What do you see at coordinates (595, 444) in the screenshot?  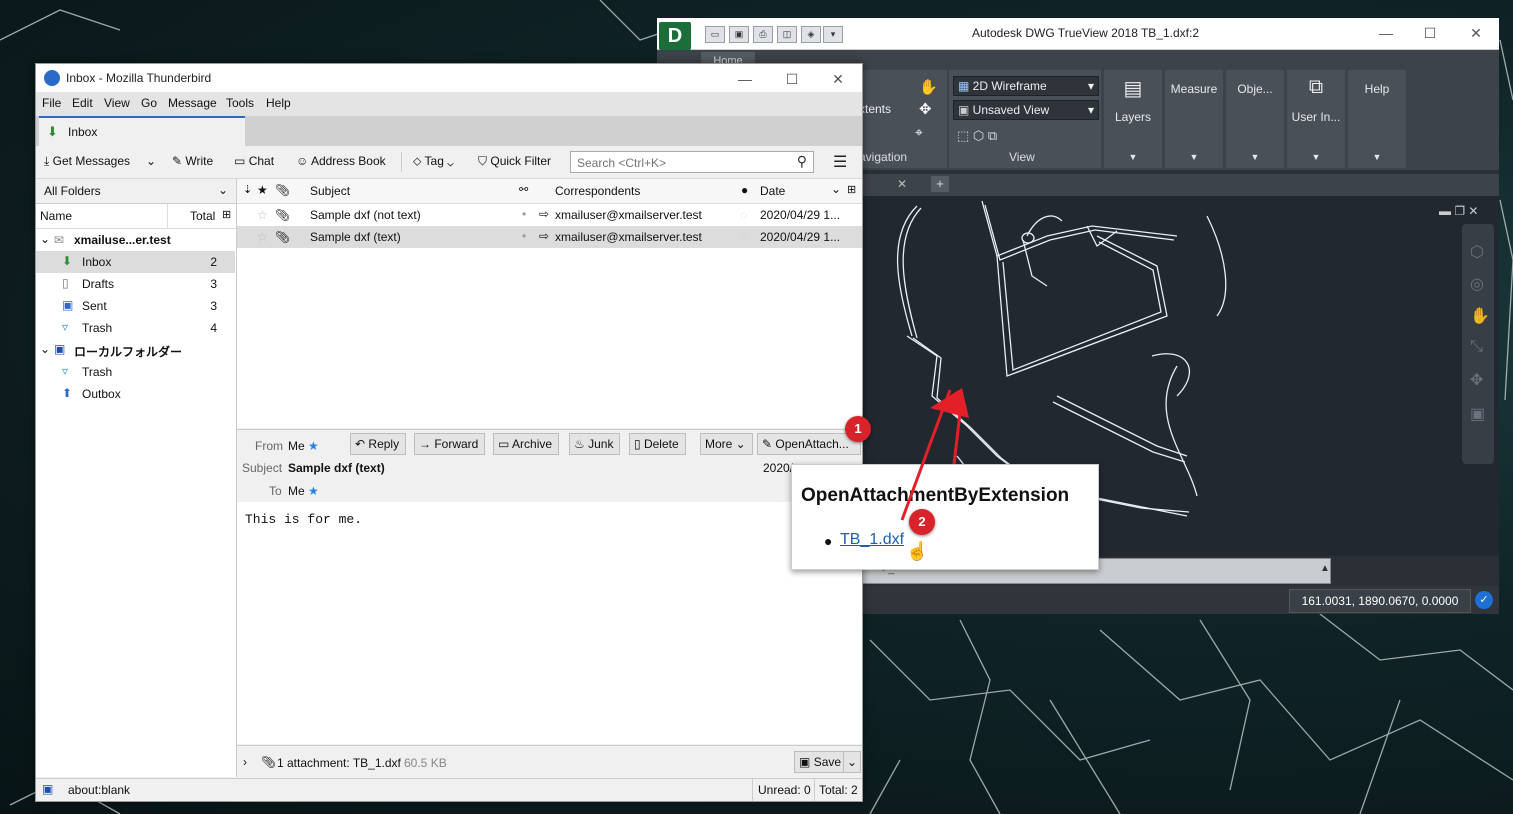 I see `junk-button: ♨ Junk` at bounding box center [595, 444].